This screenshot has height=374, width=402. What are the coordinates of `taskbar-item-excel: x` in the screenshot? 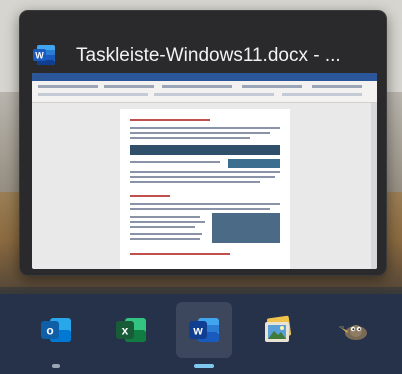 It's located at (131, 330).